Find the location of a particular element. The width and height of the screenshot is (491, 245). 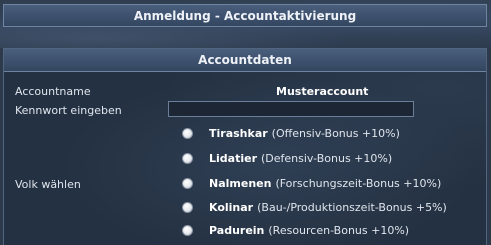

race-bonus: (Resourcen-Bonus +10%) is located at coordinates (339, 230).